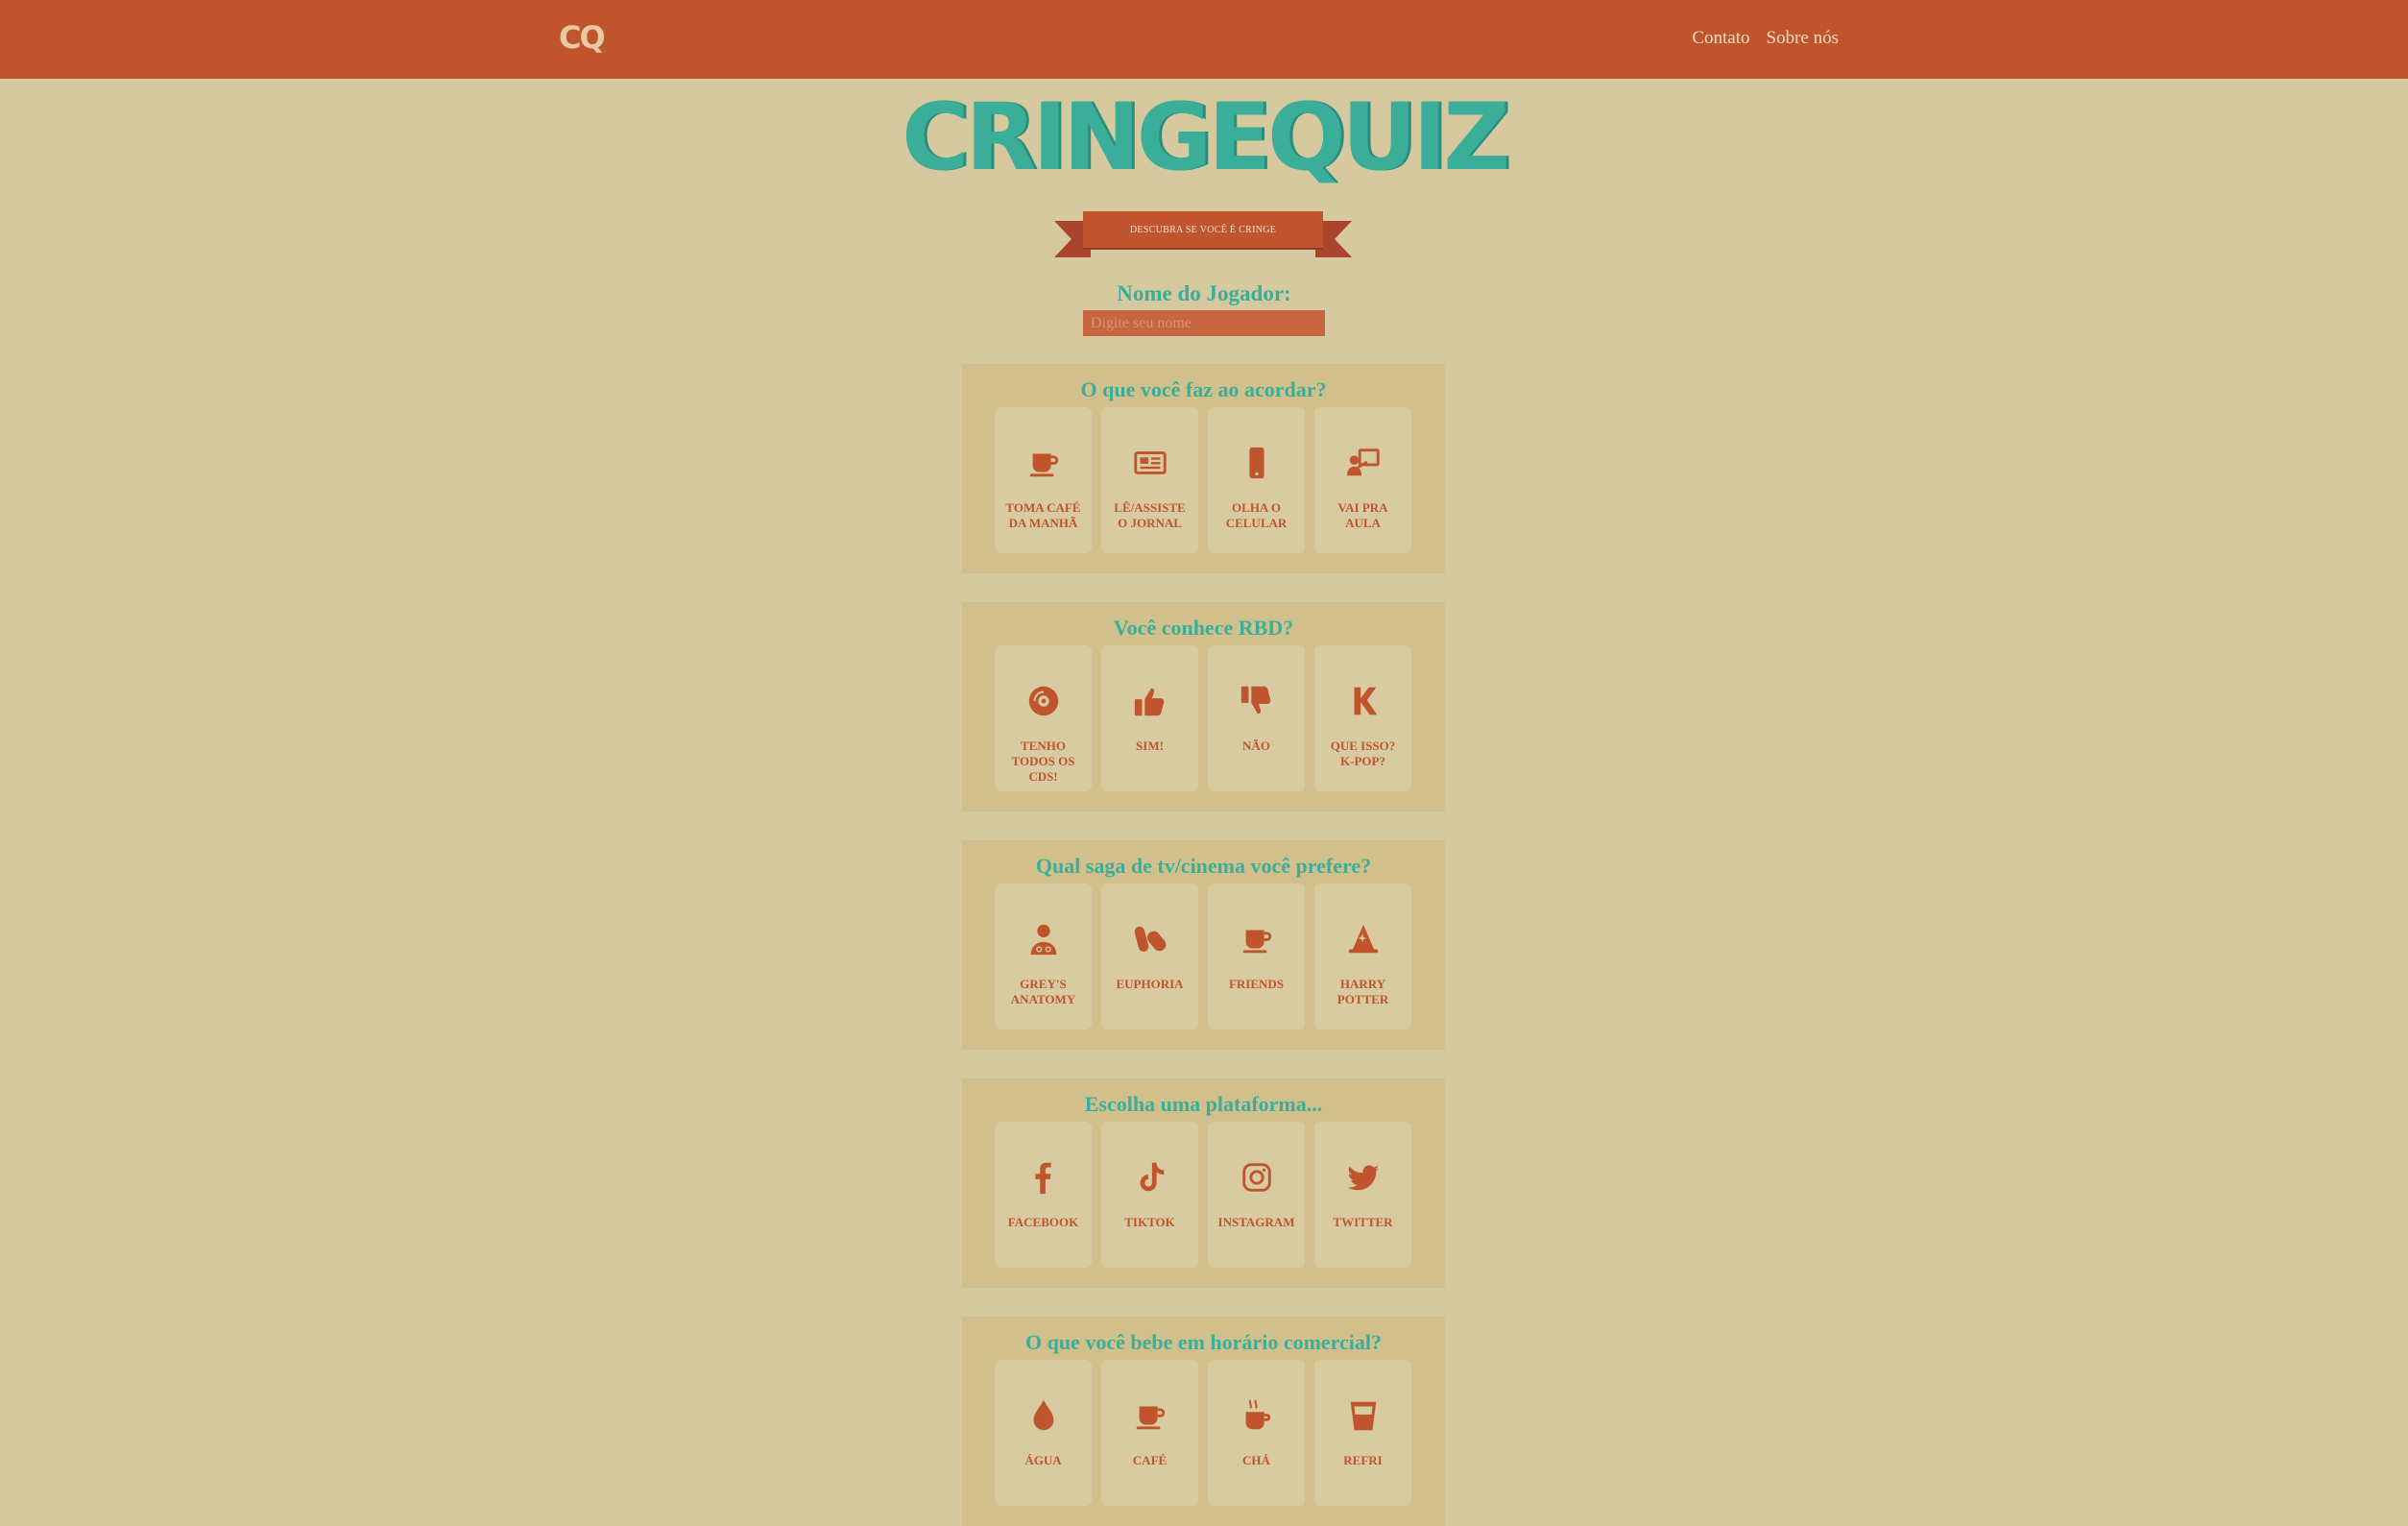  I want to click on answer-option-label: ÁGUA, so click(1043, 1460).